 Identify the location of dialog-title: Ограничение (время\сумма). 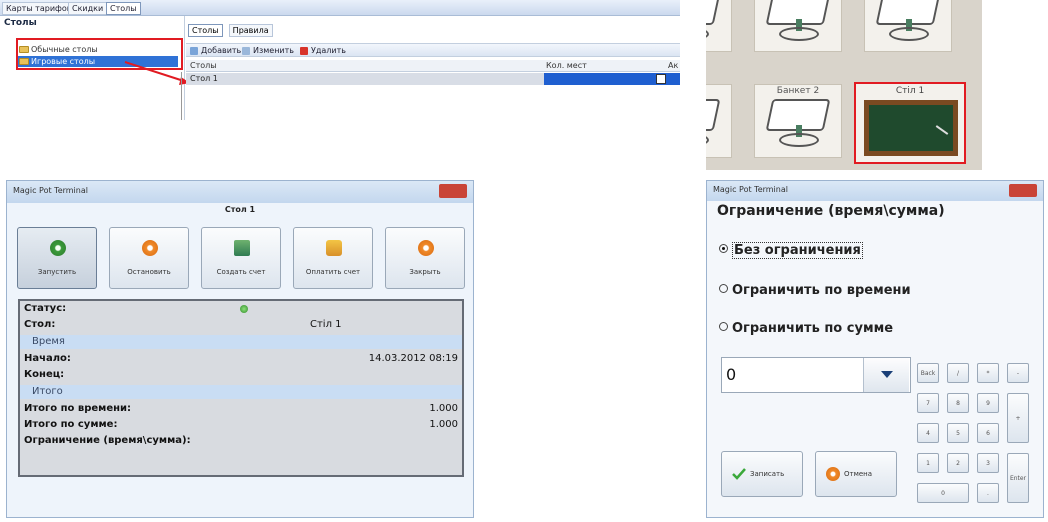
(831, 211).